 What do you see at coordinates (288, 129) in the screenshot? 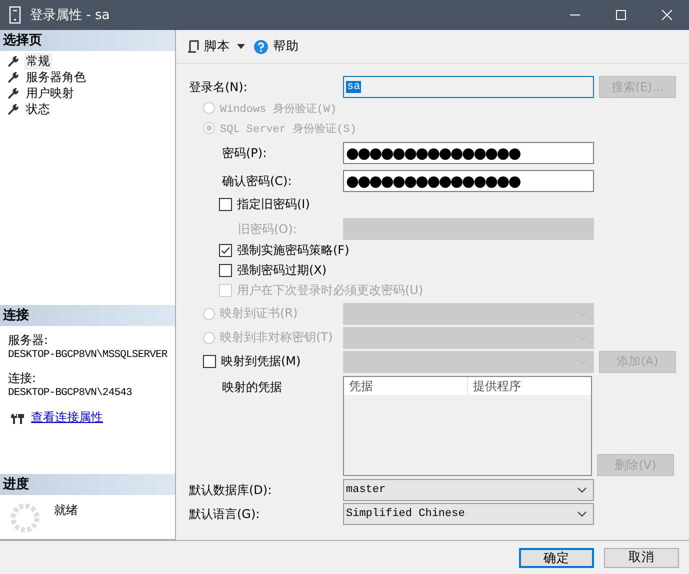
I see `radio-label: SQL Server 身份验证(S)` at bounding box center [288, 129].